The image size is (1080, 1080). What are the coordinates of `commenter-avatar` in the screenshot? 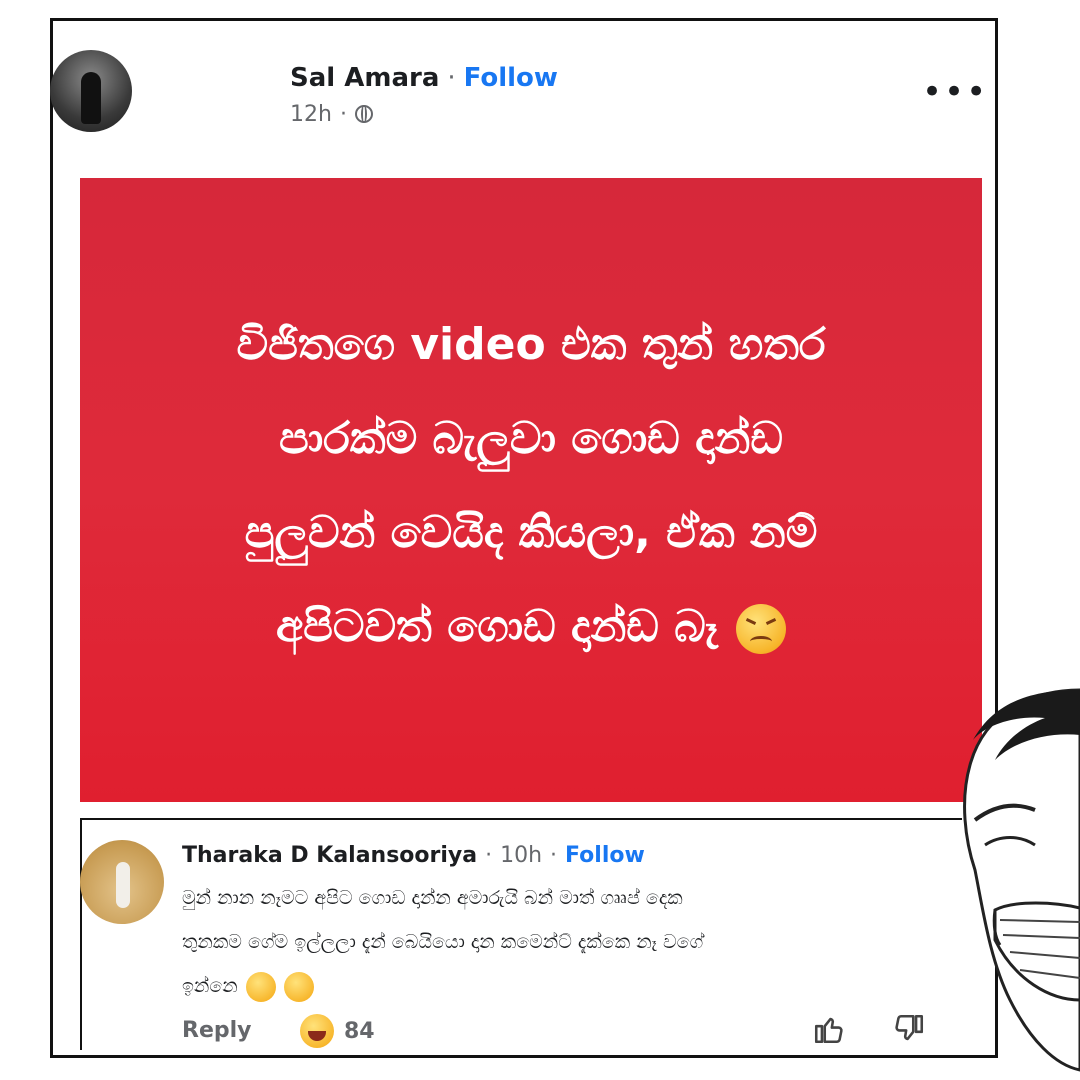 It's located at (122, 882).